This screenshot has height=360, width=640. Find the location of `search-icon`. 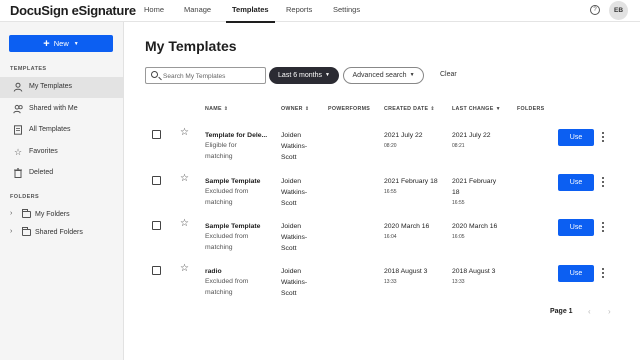

search-icon is located at coordinates (154, 74).